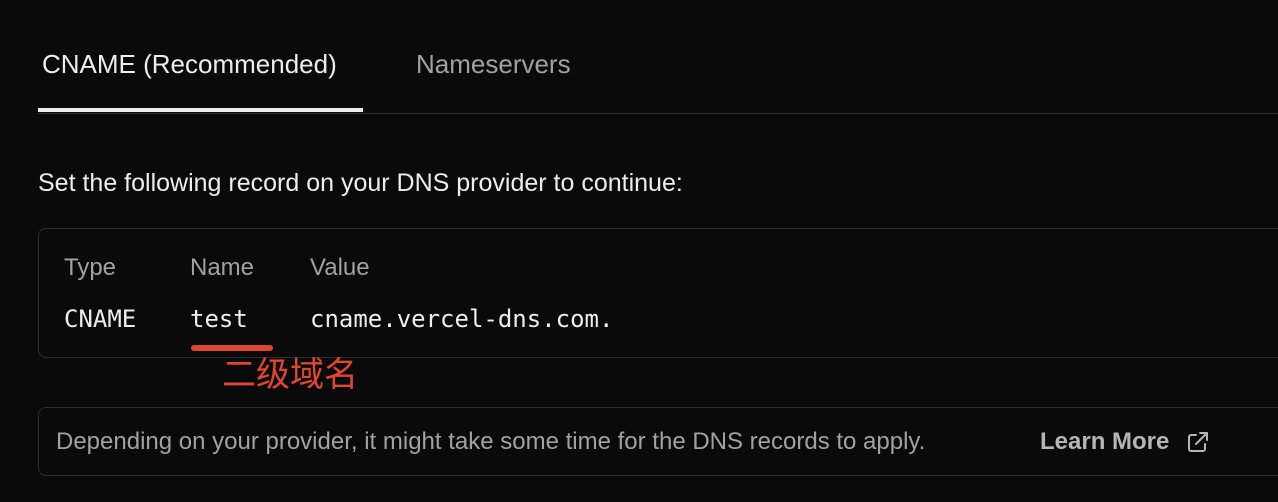 The width and height of the screenshot is (1278, 502). What do you see at coordinates (1104, 442) in the screenshot?
I see `learn-more-link: Learn More` at bounding box center [1104, 442].